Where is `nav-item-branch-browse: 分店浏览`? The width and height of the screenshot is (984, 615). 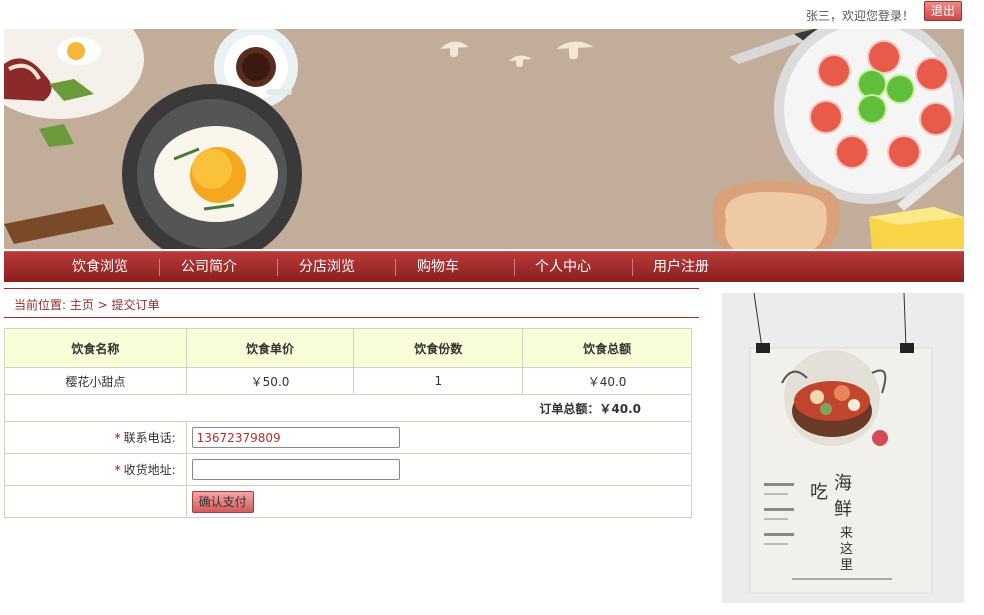 nav-item-branch-browse: 分店浏览 is located at coordinates (327, 267).